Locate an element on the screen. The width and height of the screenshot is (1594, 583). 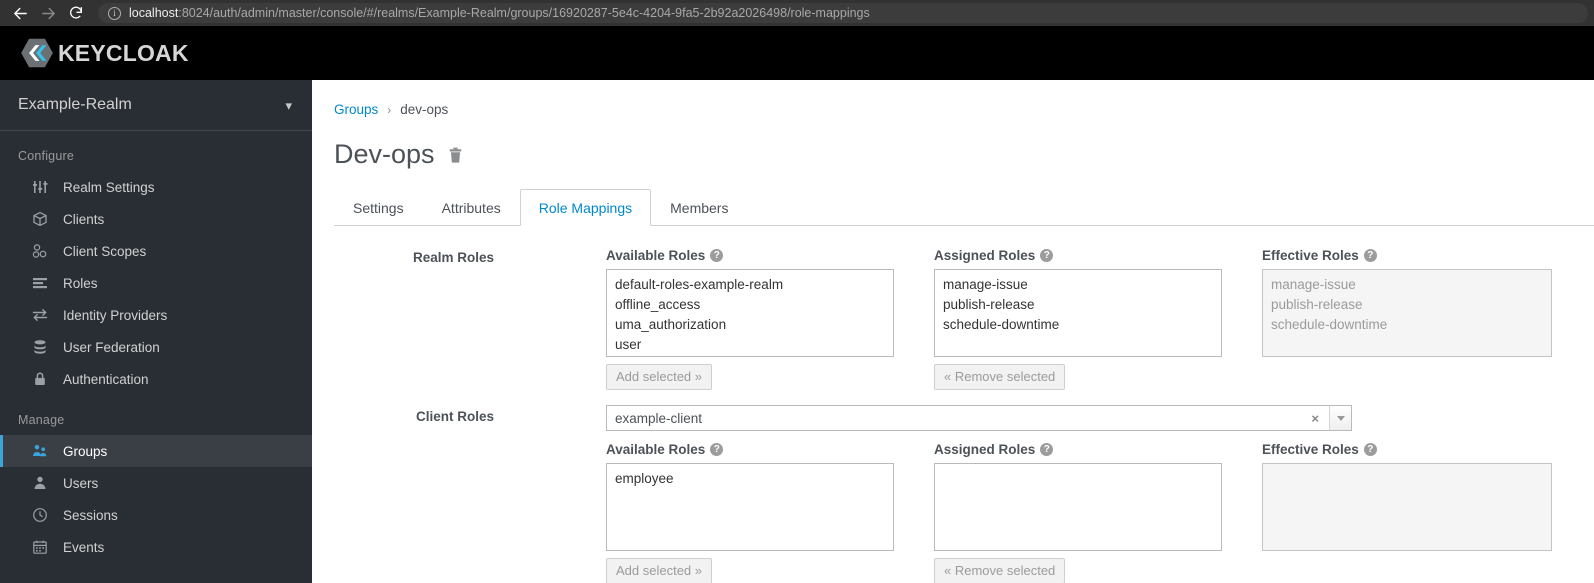
tab-members: Members is located at coordinates (699, 207).